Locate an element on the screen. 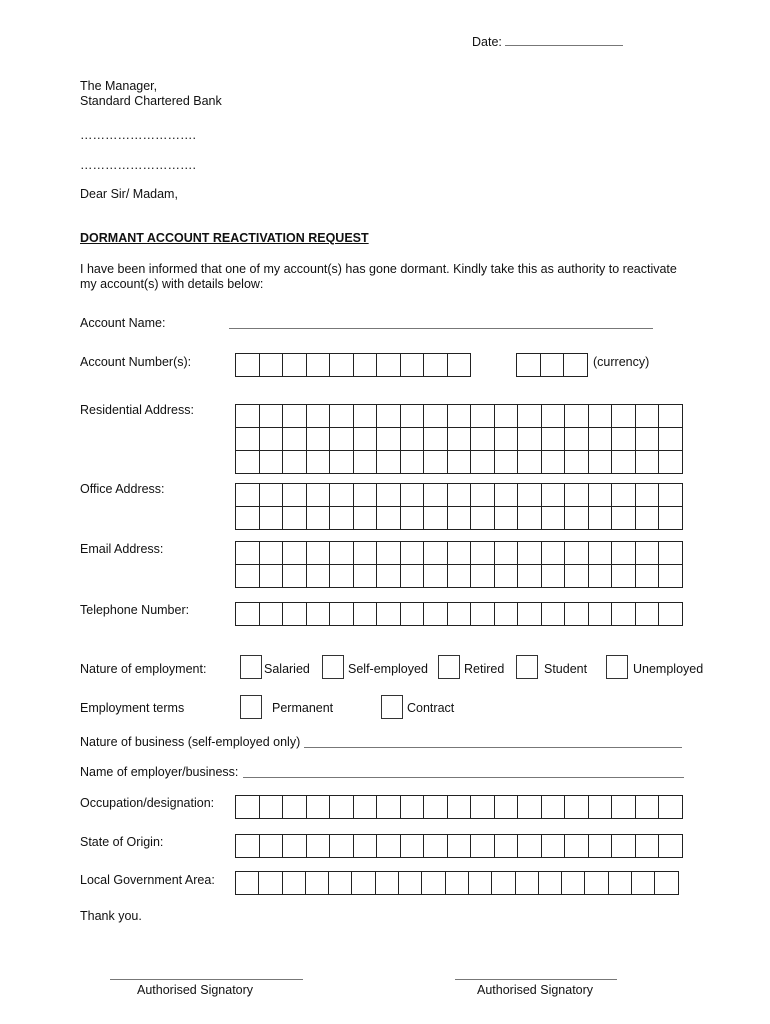 This screenshot has width=770, height=1024. residential-address-boxes is located at coordinates (459, 439).